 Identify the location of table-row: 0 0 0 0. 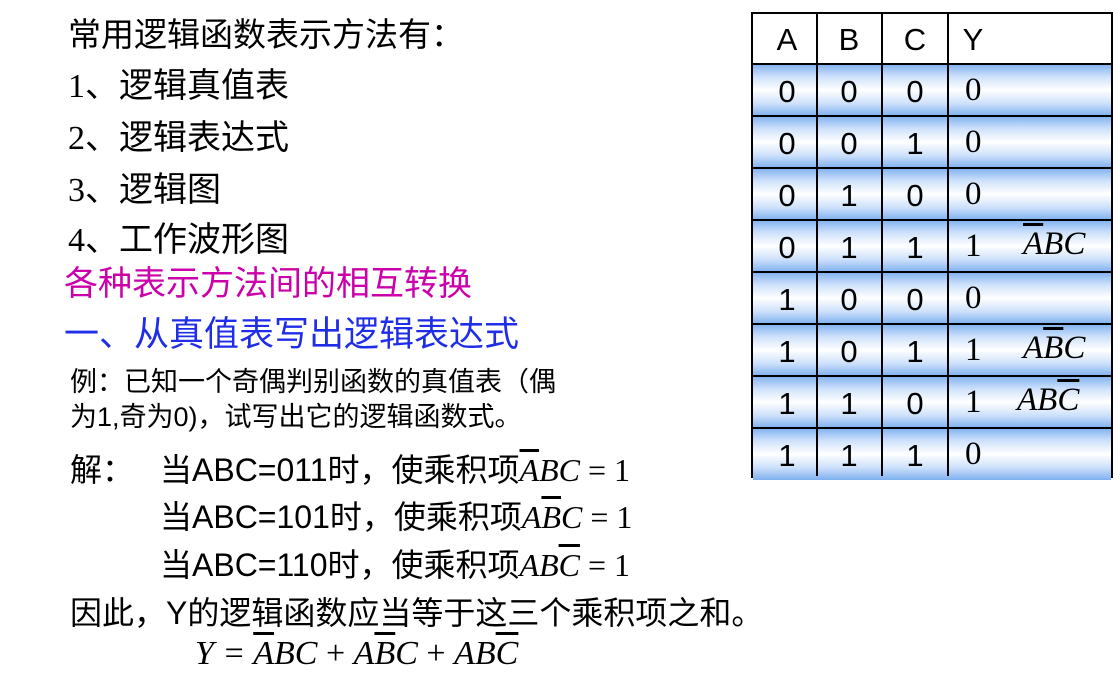
(932, 90).